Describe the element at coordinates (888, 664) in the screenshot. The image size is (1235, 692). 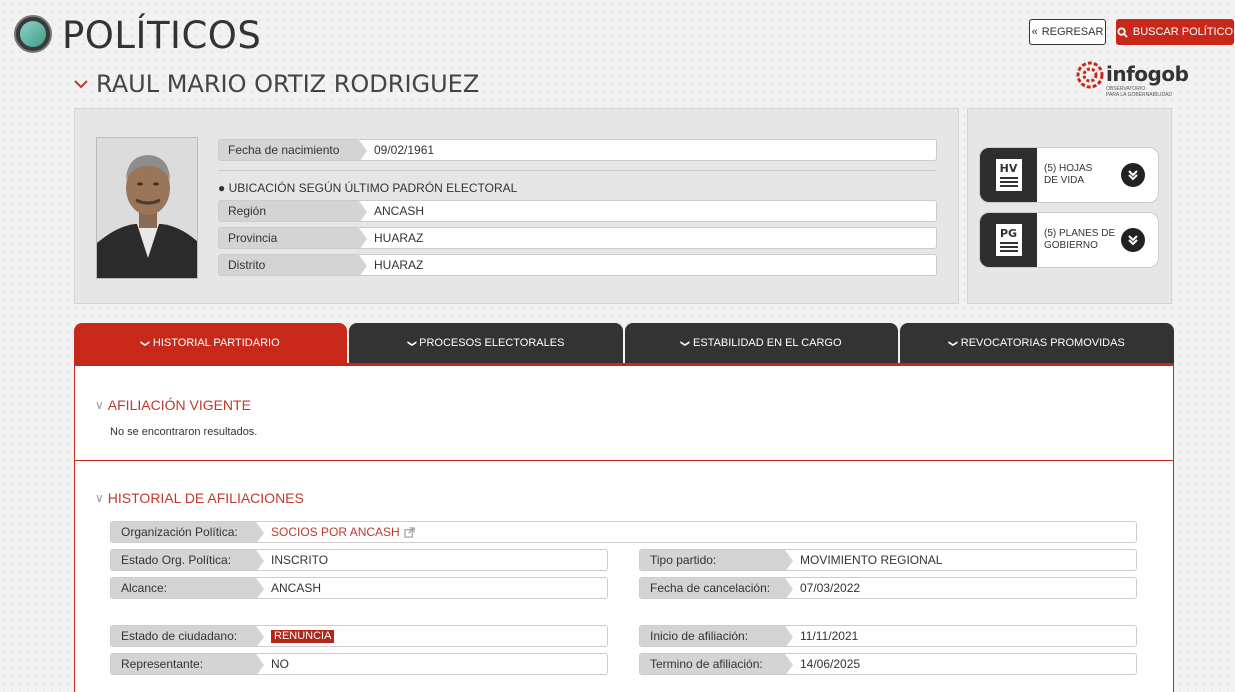
I see `termino-afiliacion-field: Termino de afiliación: 14/06/2025` at that location.